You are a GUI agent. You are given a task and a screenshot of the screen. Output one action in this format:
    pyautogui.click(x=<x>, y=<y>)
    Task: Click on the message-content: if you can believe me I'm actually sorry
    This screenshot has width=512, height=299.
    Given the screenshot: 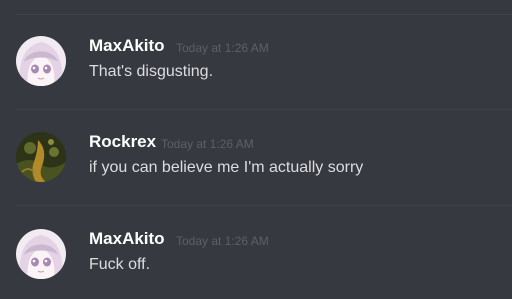 What is the action you would take?
    pyautogui.click(x=226, y=167)
    